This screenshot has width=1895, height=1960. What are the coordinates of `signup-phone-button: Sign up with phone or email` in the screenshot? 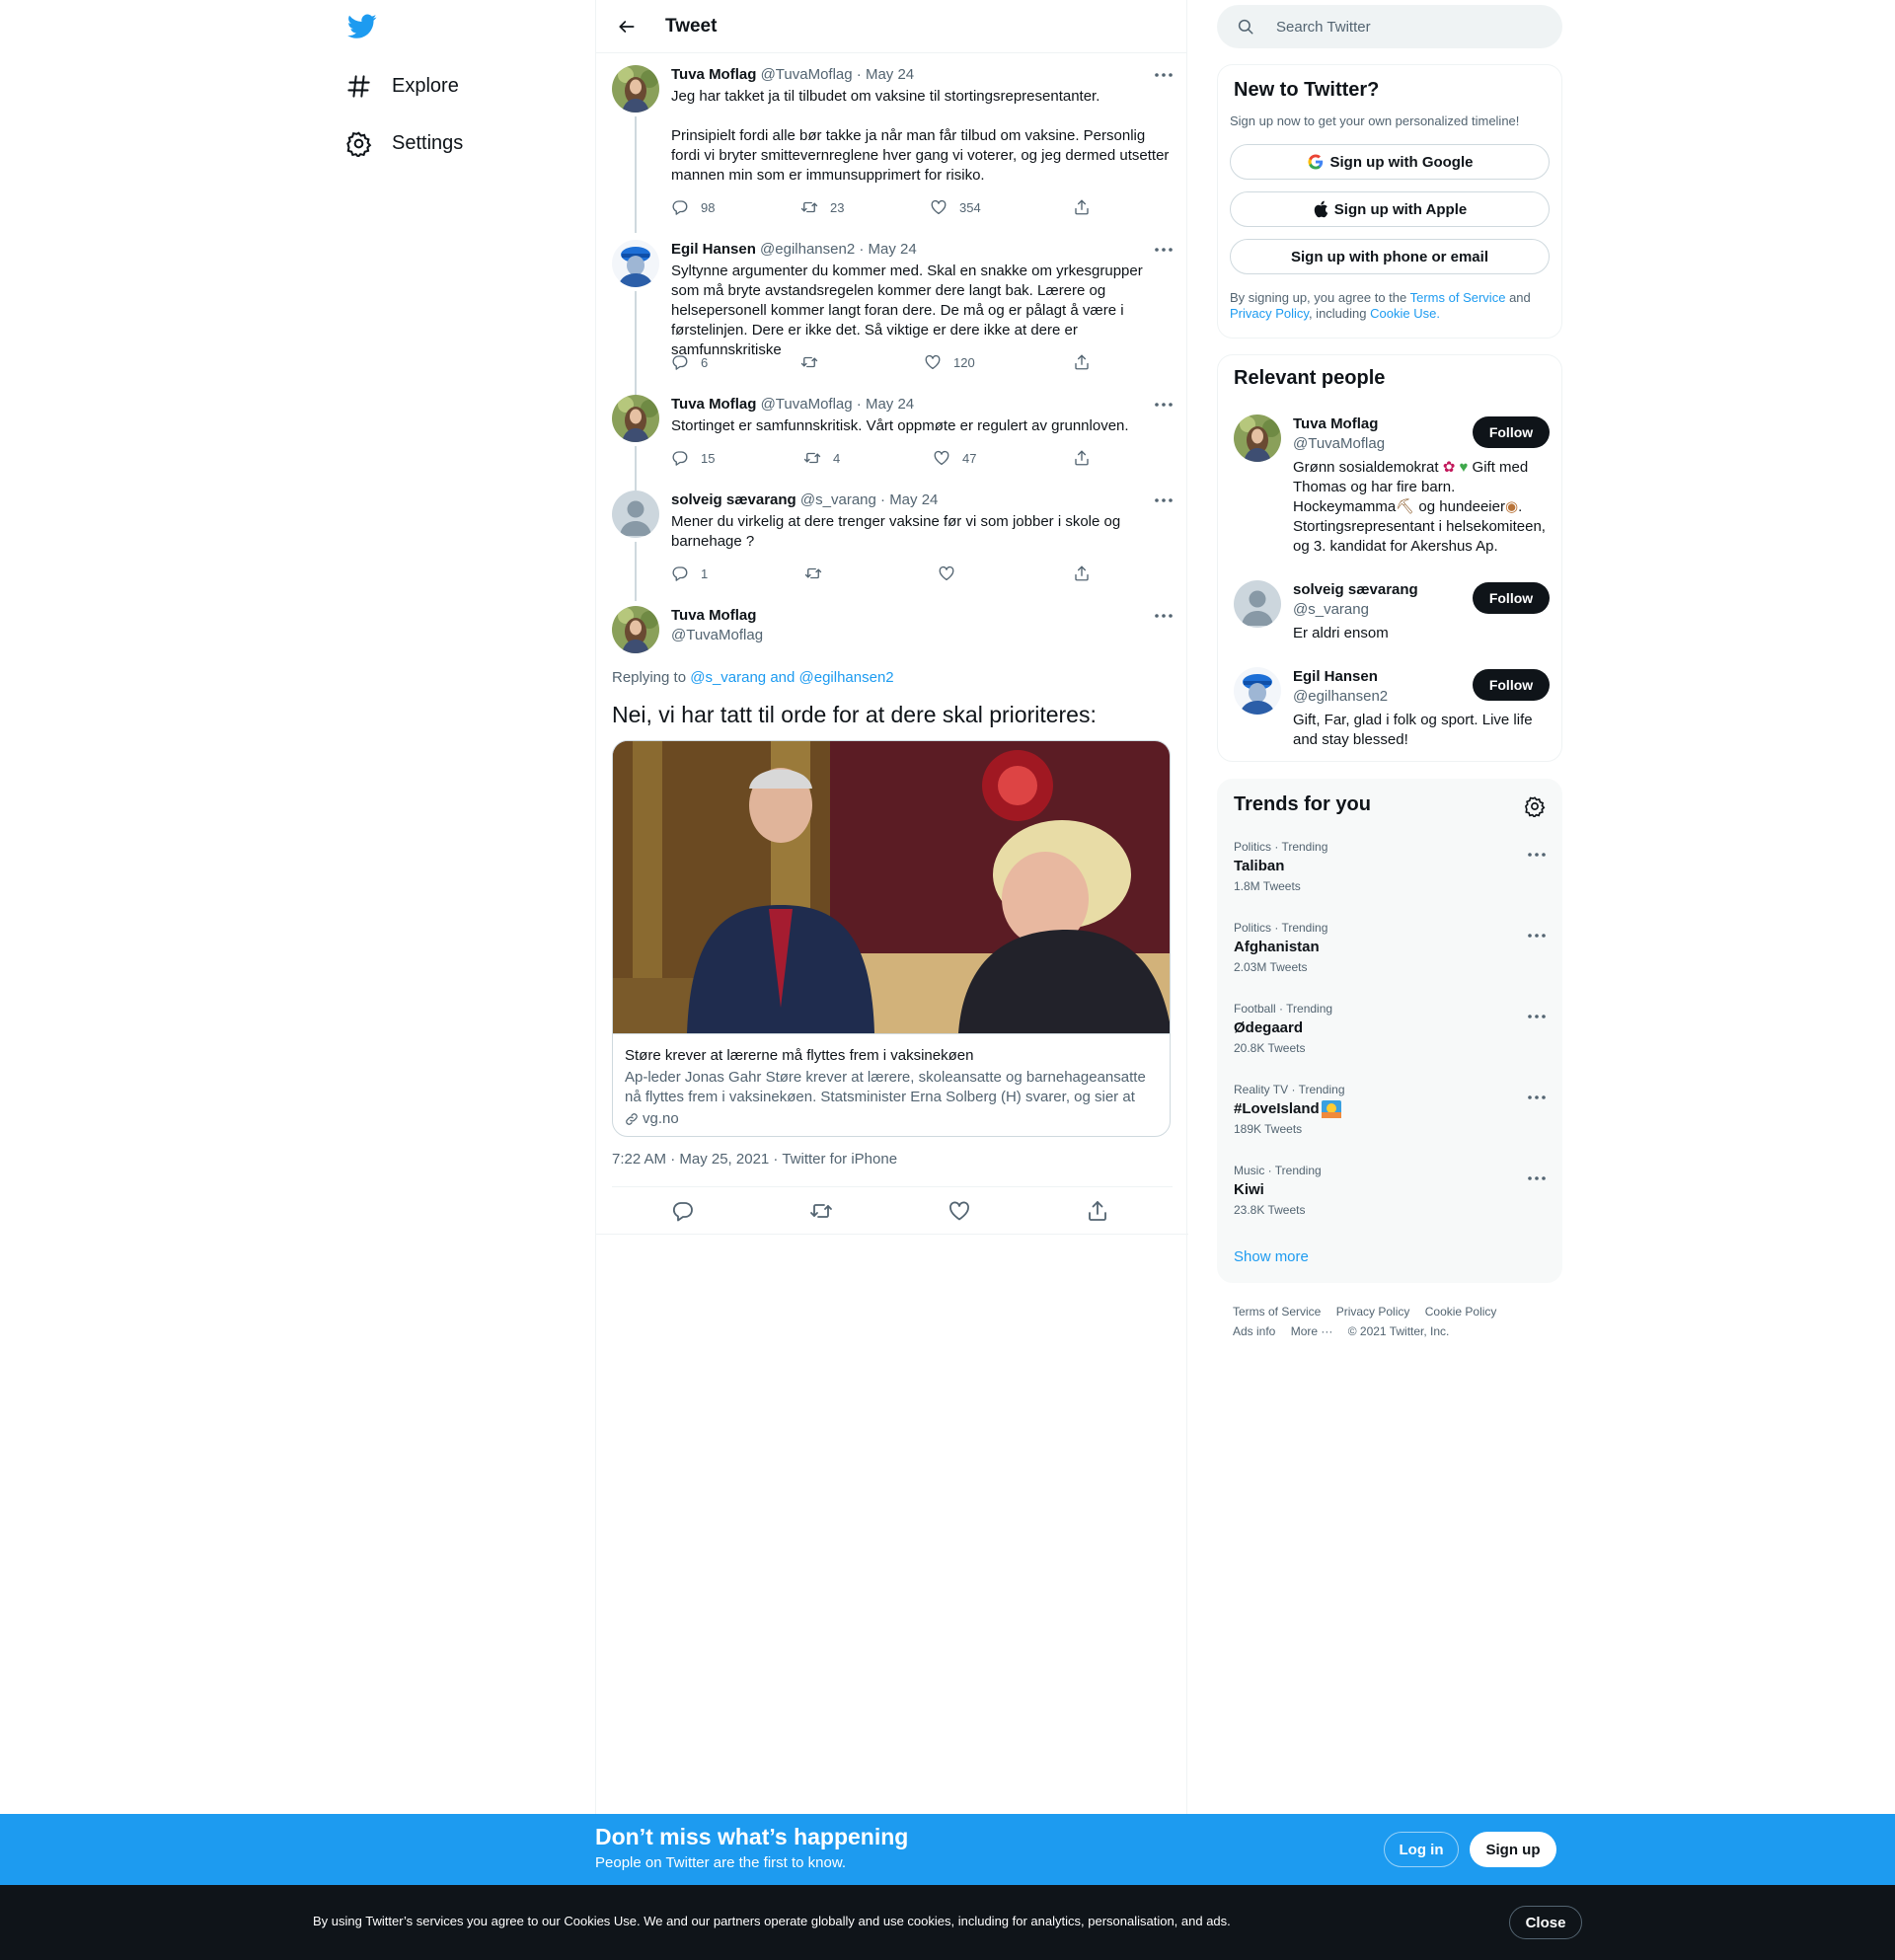 It's located at (1390, 256).